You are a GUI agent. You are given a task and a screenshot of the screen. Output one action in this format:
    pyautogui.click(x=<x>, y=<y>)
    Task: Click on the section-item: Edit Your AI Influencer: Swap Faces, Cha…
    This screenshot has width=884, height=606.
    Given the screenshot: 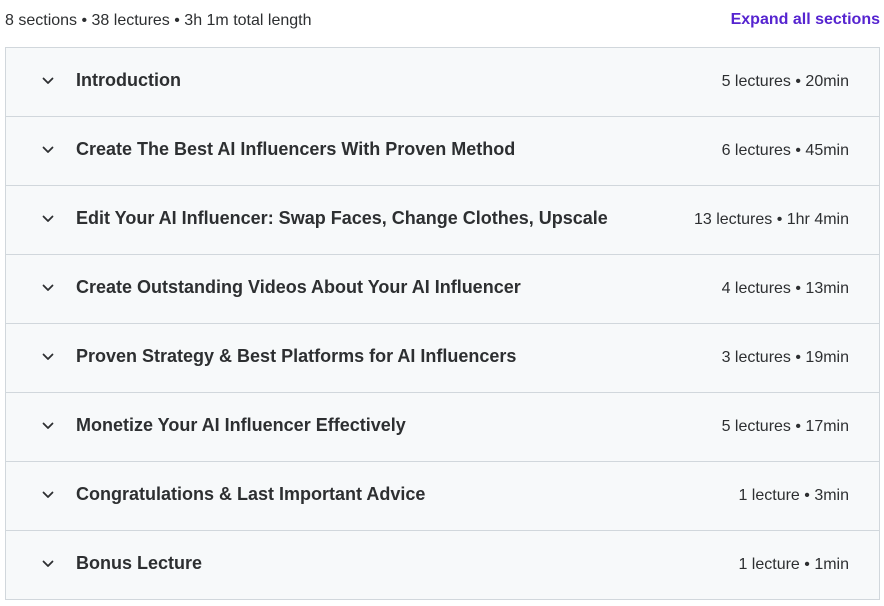 What is the action you would take?
    pyautogui.click(x=442, y=220)
    